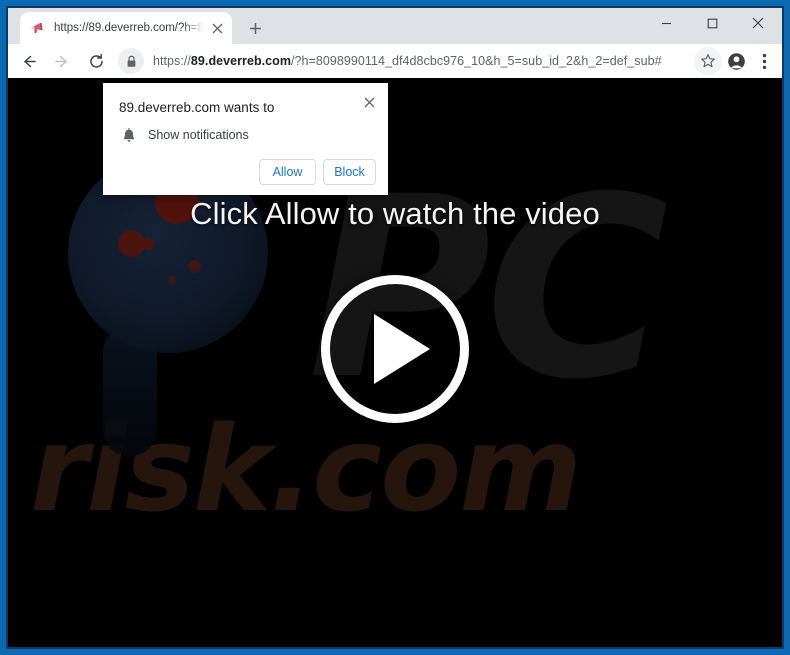  Describe the element at coordinates (712, 23) in the screenshot. I see `maximize-button` at that location.